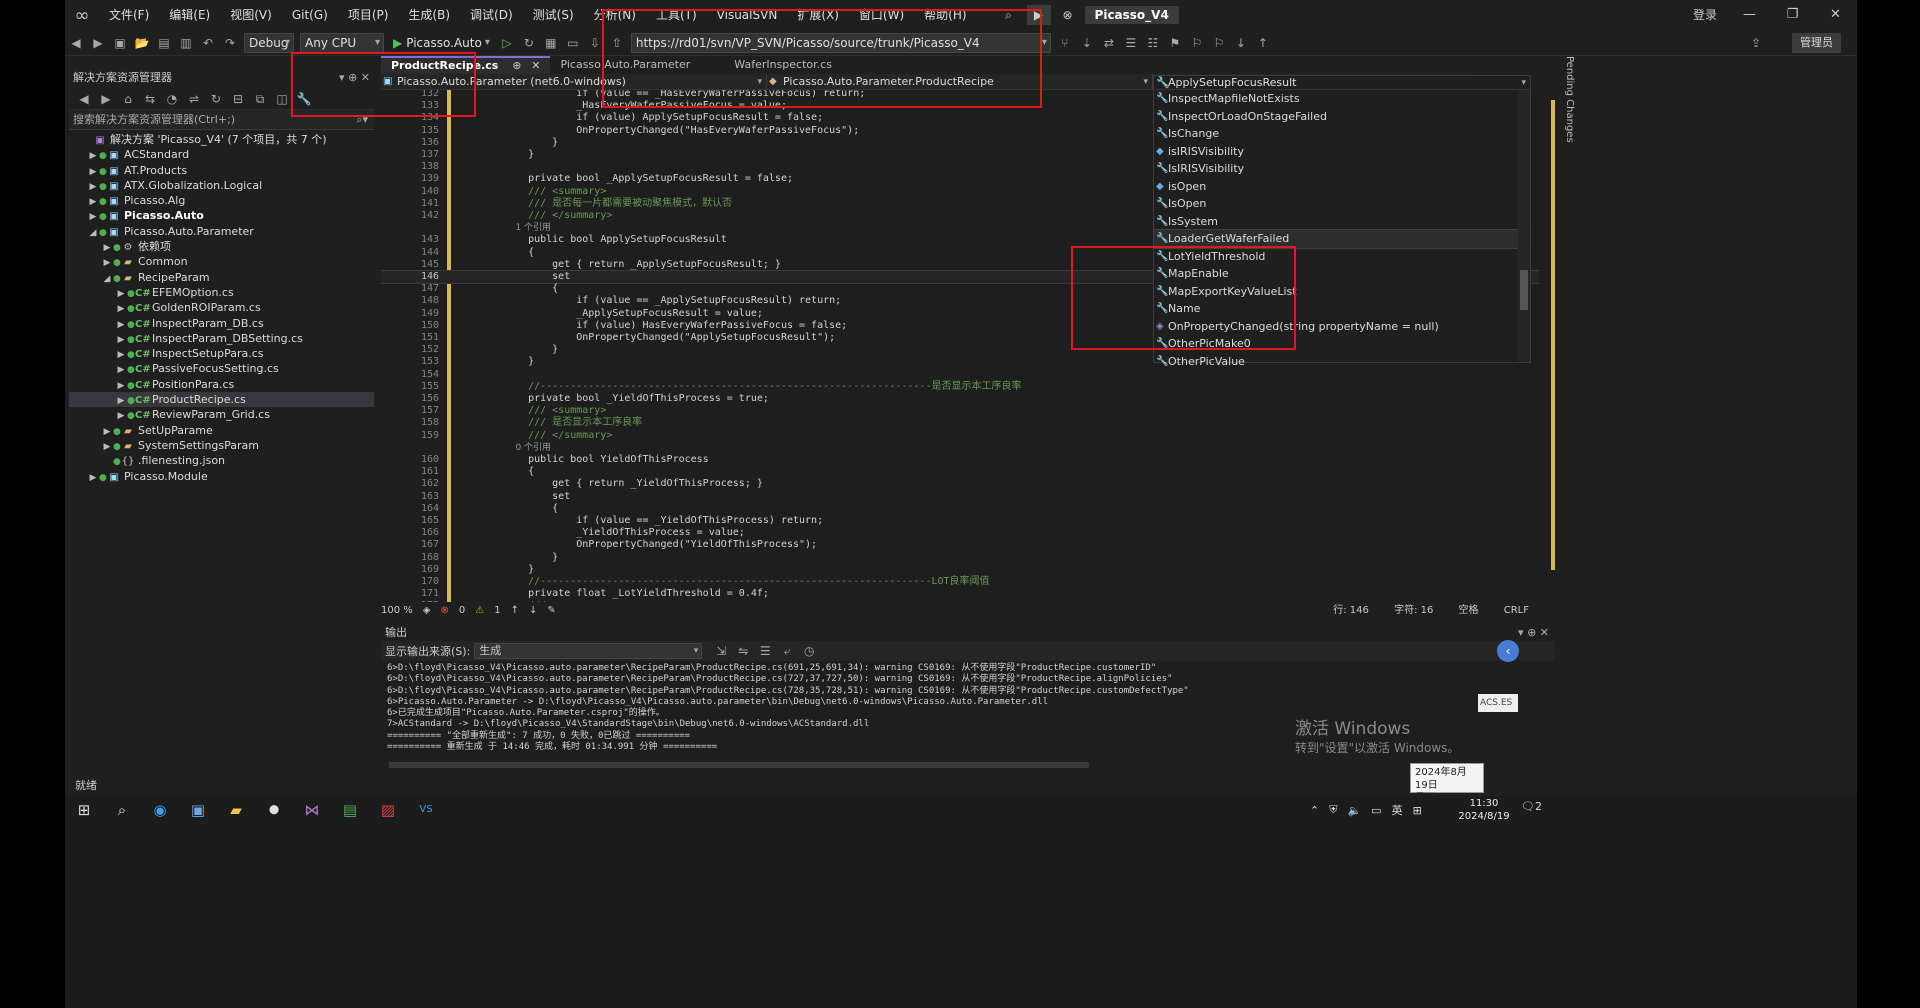 This screenshot has height=1008, width=1920. What do you see at coordinates (198, 810) in the screenshot?
I see `store-icon: ▣` at bounding box center [198, 810].